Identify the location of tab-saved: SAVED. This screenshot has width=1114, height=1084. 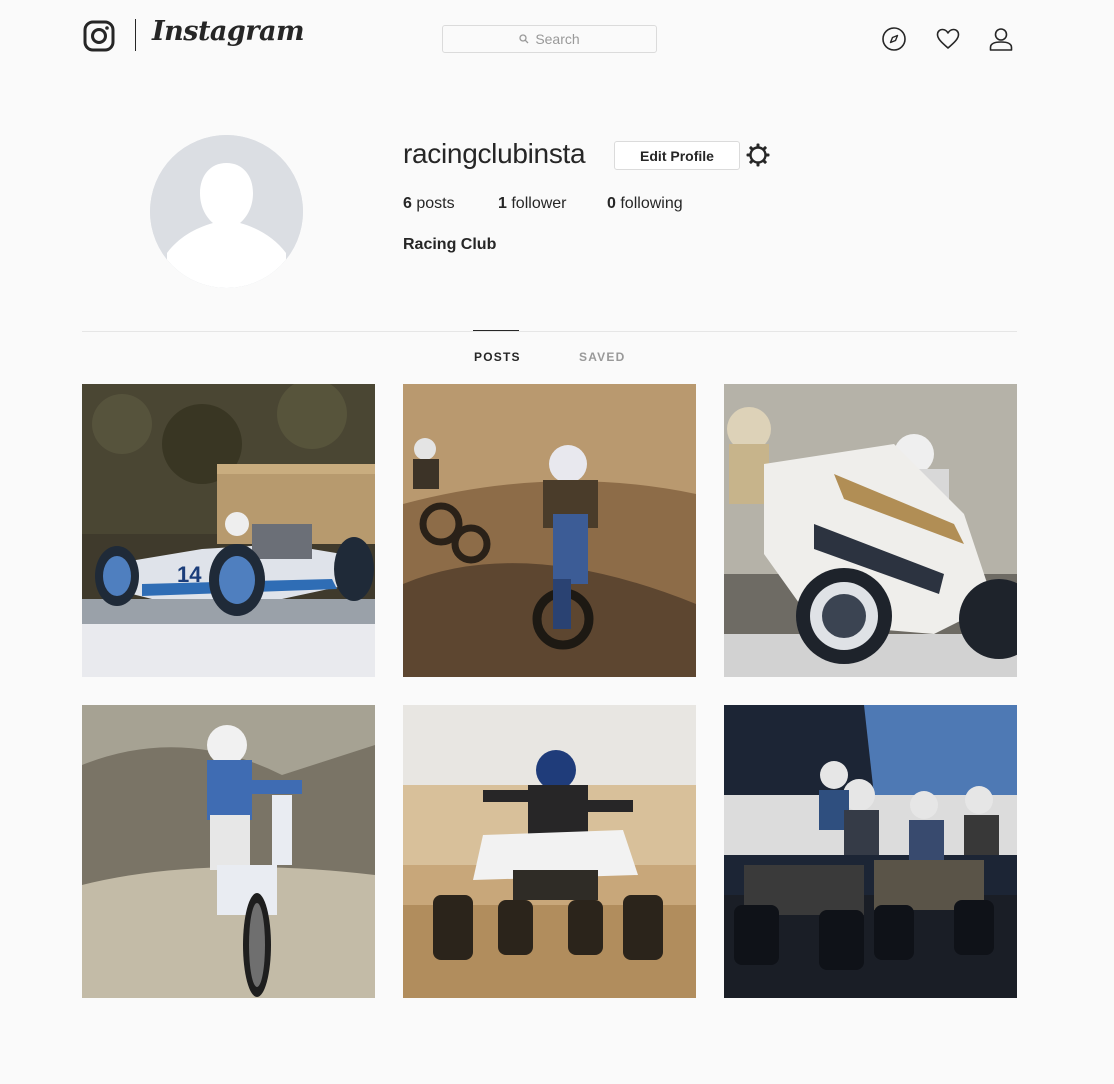
(602, 357).